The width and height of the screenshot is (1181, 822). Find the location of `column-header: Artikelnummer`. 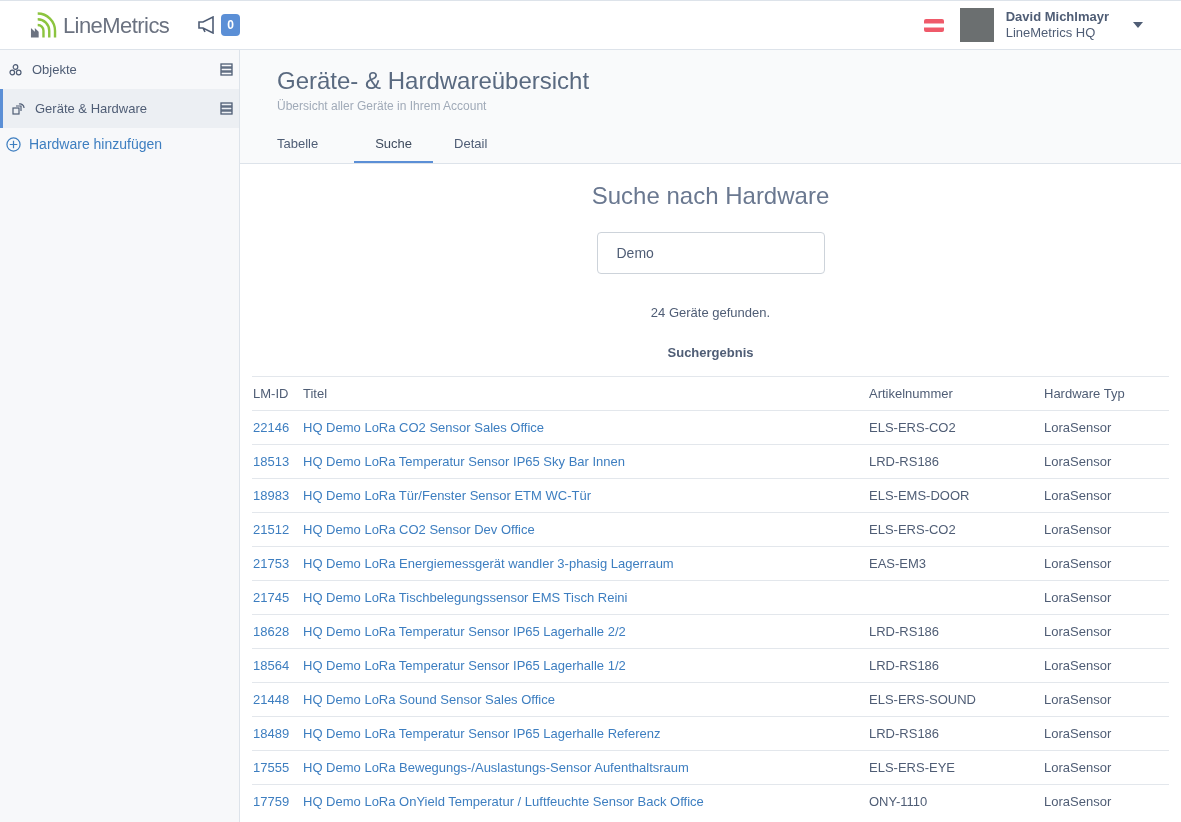

column-header: Artikelnummer is located at coordinates (955, 393).